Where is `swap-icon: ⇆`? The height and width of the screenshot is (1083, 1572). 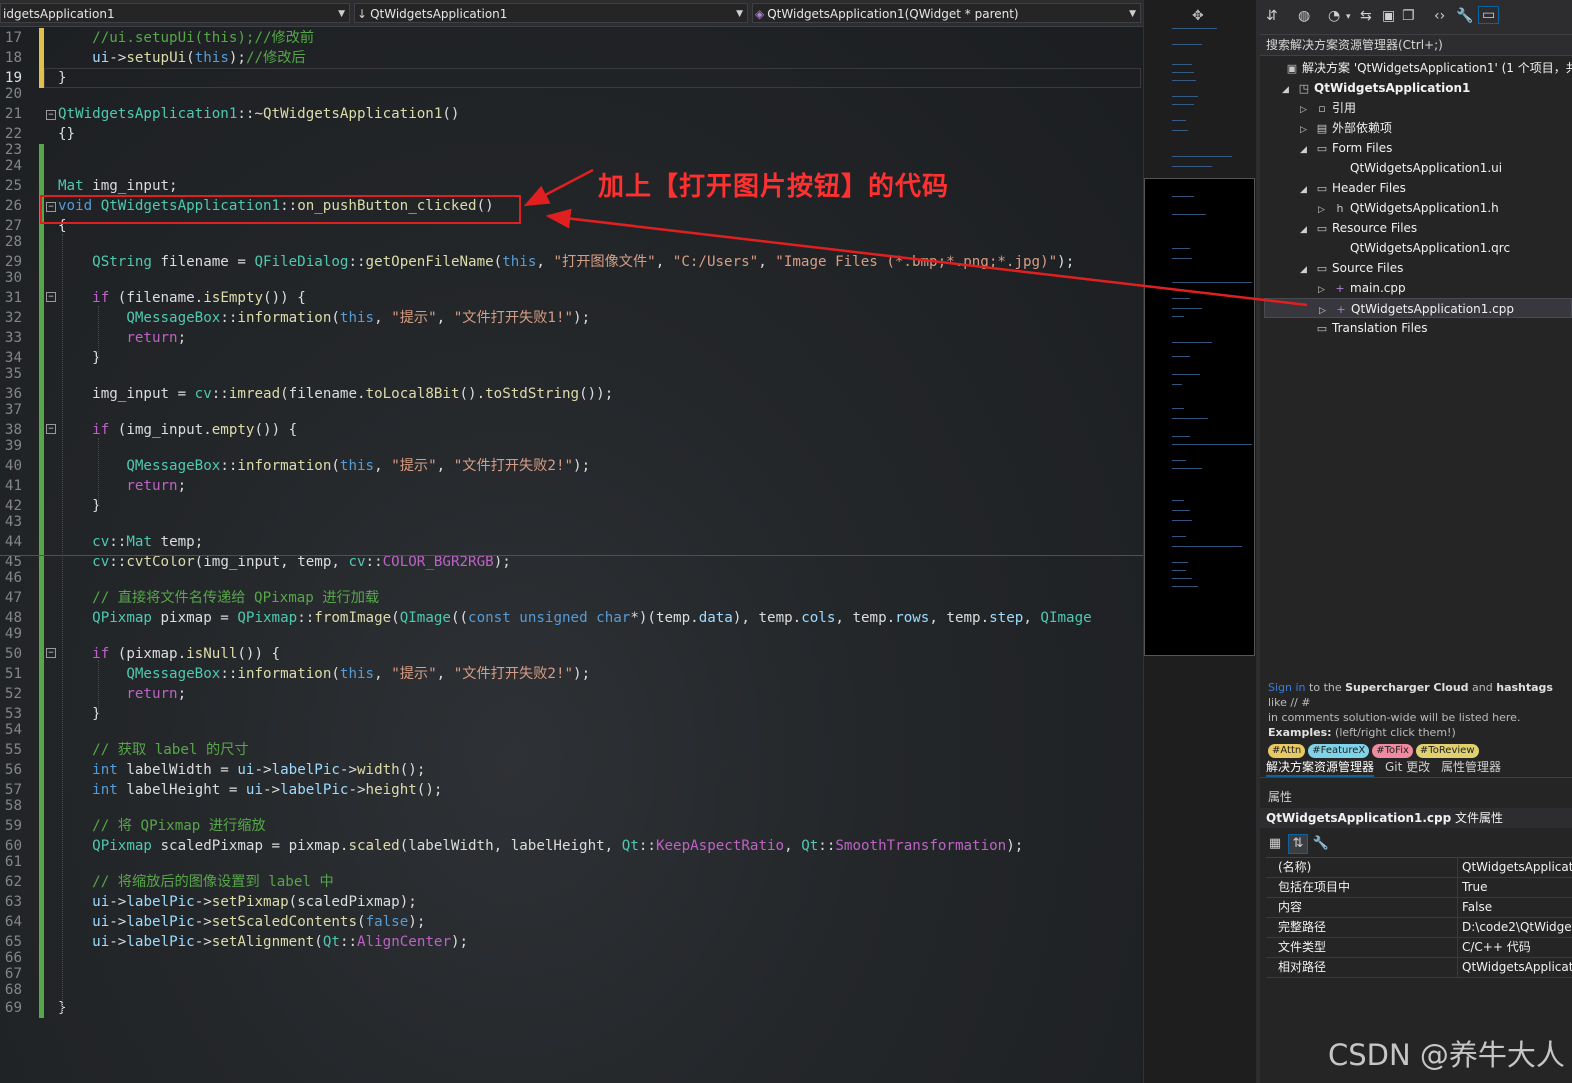
swap-icon: ⇆ is located at coordinates (1366, 16).